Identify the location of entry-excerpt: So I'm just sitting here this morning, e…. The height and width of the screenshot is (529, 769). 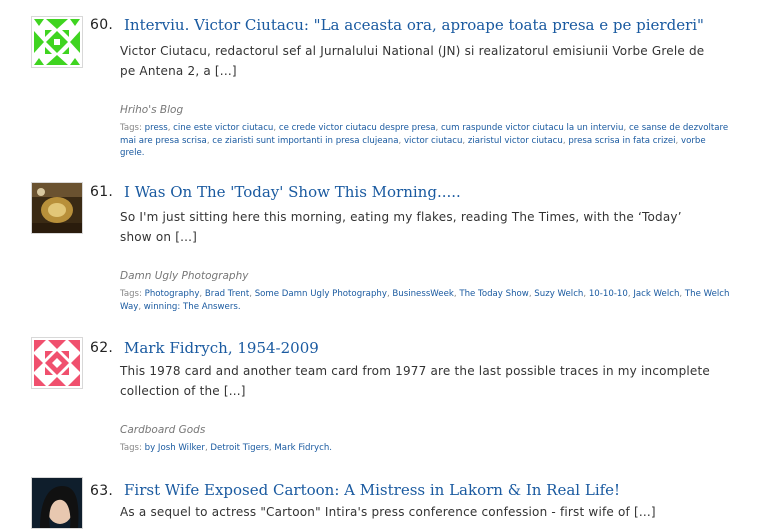
(401, 227).